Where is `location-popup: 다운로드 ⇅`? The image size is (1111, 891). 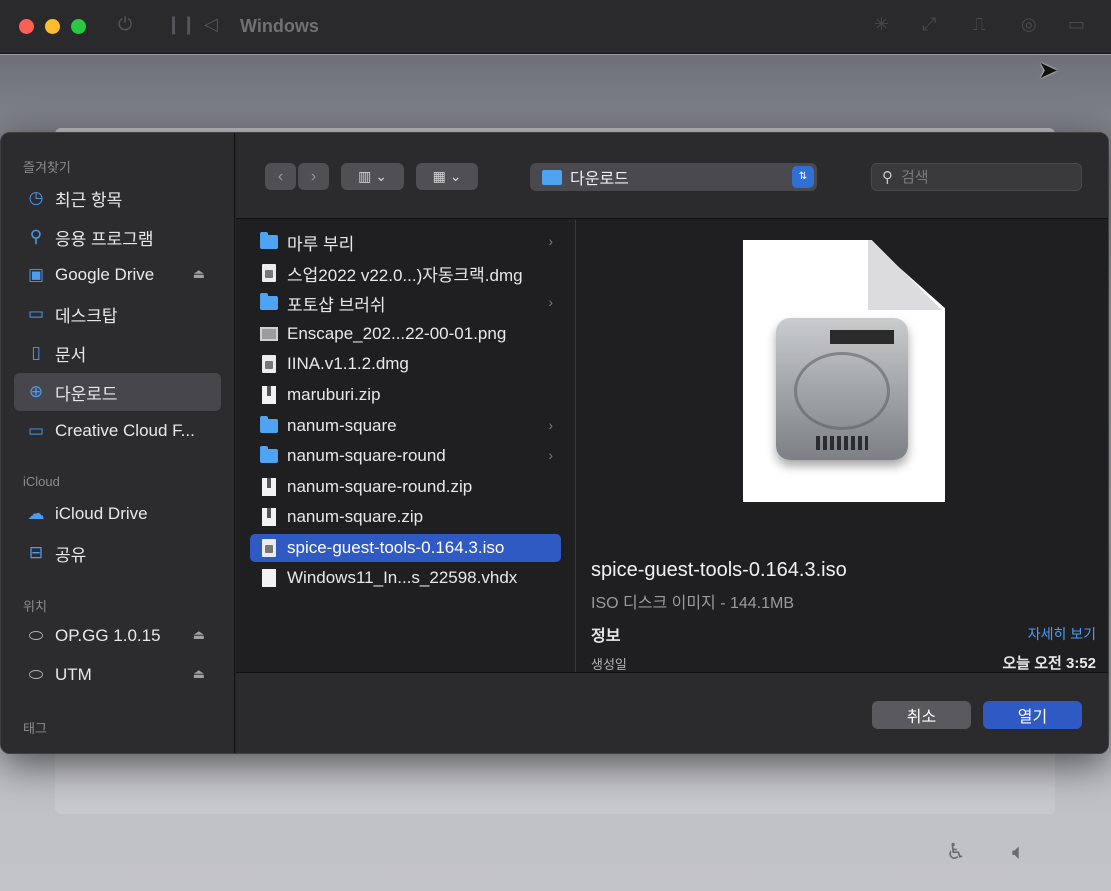 location-popup: 다운로드 ⇅ is located at coordinates (673, 177).